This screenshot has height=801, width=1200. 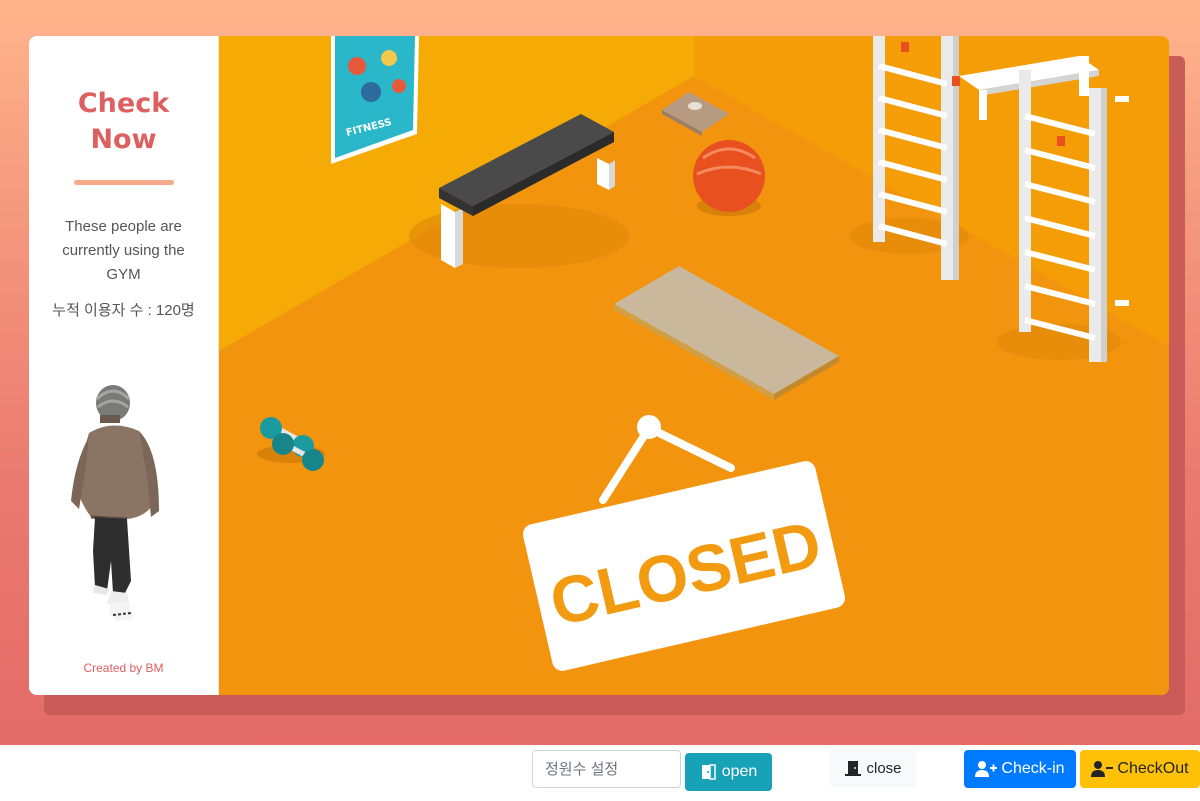 I want to click on action-toolbar: open close Check-in CheckOut, so click(x=600, y=773).